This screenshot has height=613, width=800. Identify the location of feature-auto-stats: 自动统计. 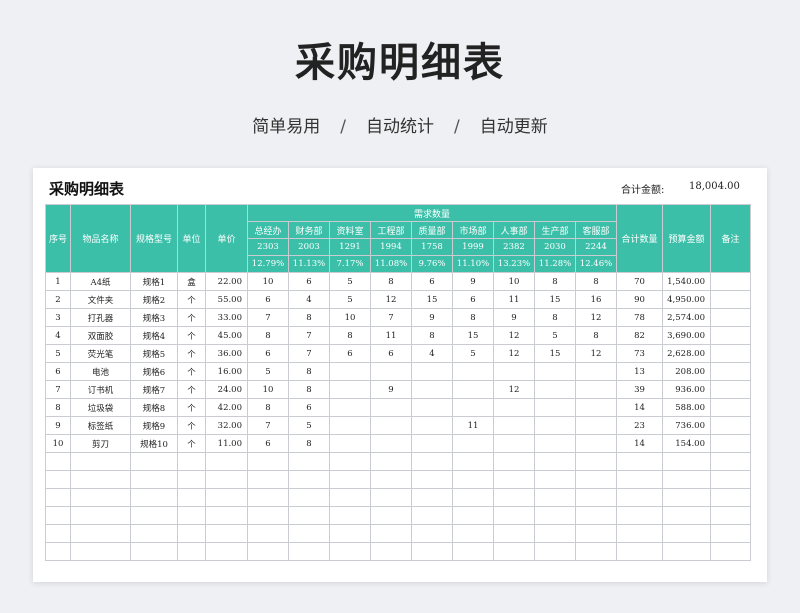
(400, 127).